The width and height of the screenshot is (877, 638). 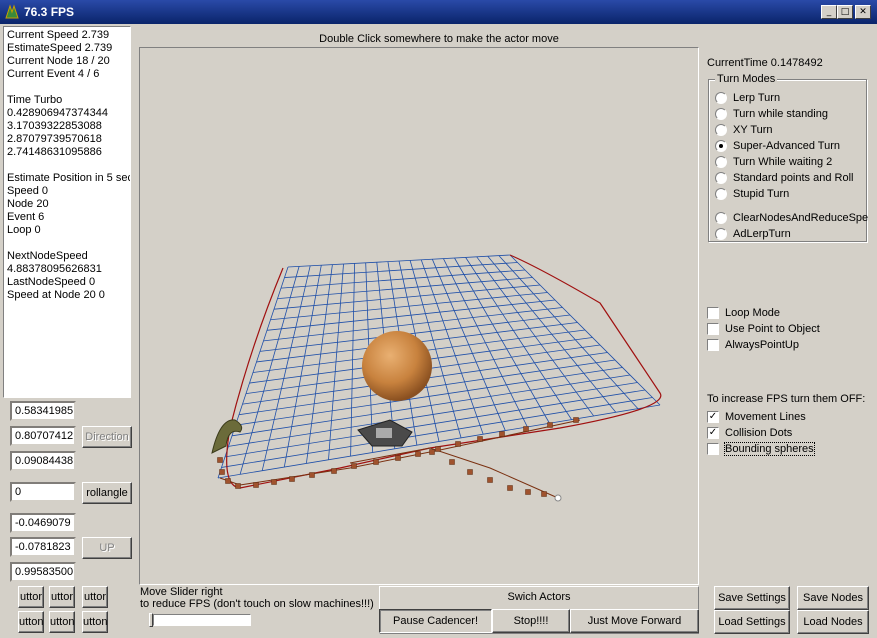 I want to click on direction-button: Direction, so click(x=107, y=437).